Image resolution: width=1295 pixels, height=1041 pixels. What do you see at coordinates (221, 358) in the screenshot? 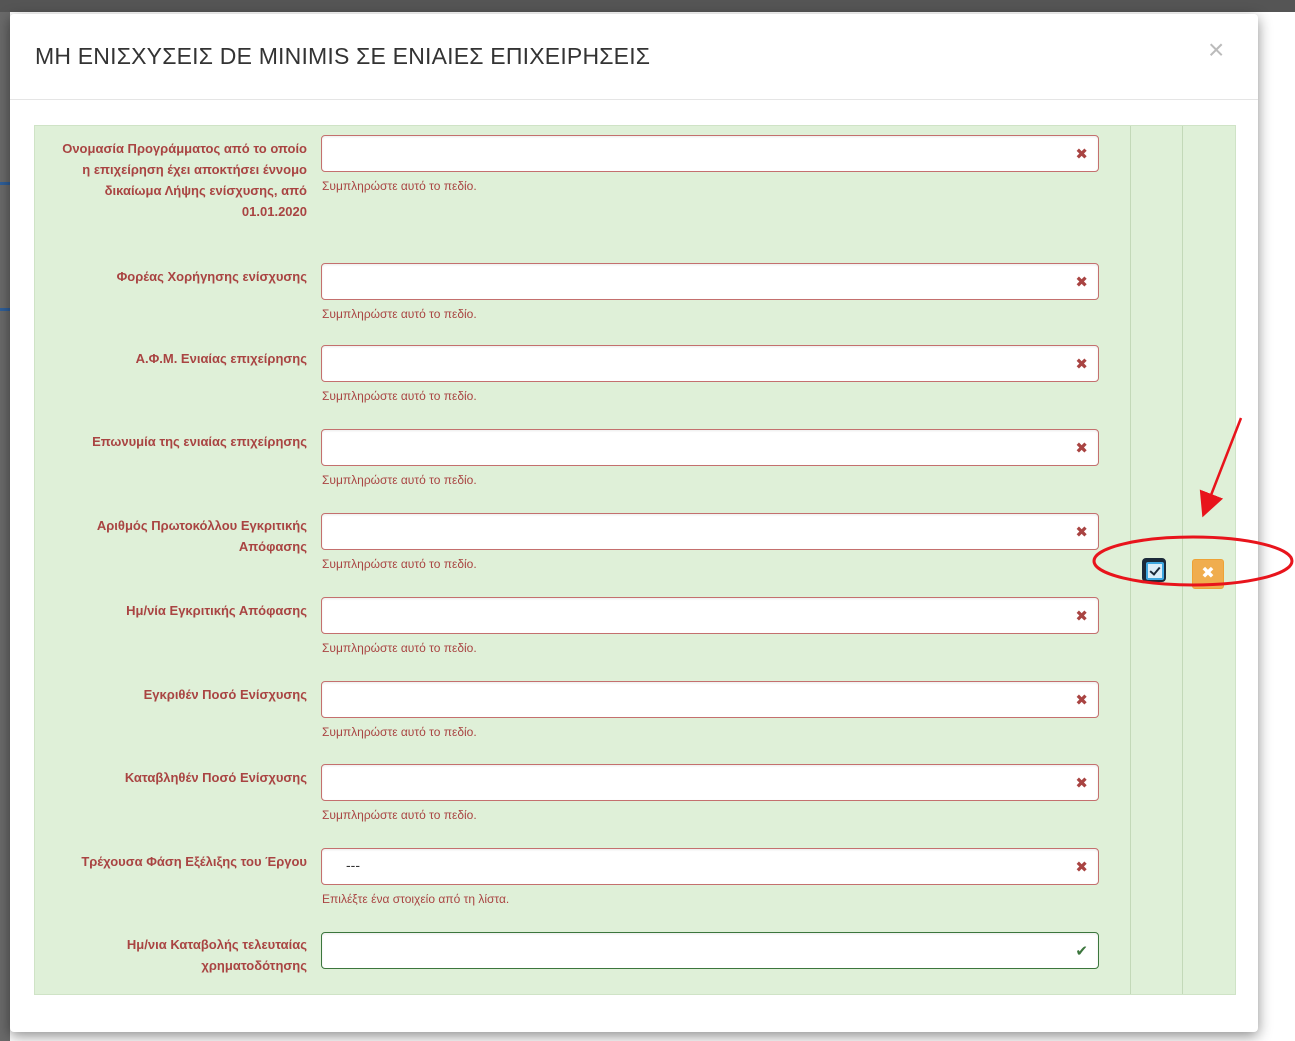
I see `field-label: Α.Φ.Μ. Ενιαίας επιχείρησης` at bounding box center [221, 358].